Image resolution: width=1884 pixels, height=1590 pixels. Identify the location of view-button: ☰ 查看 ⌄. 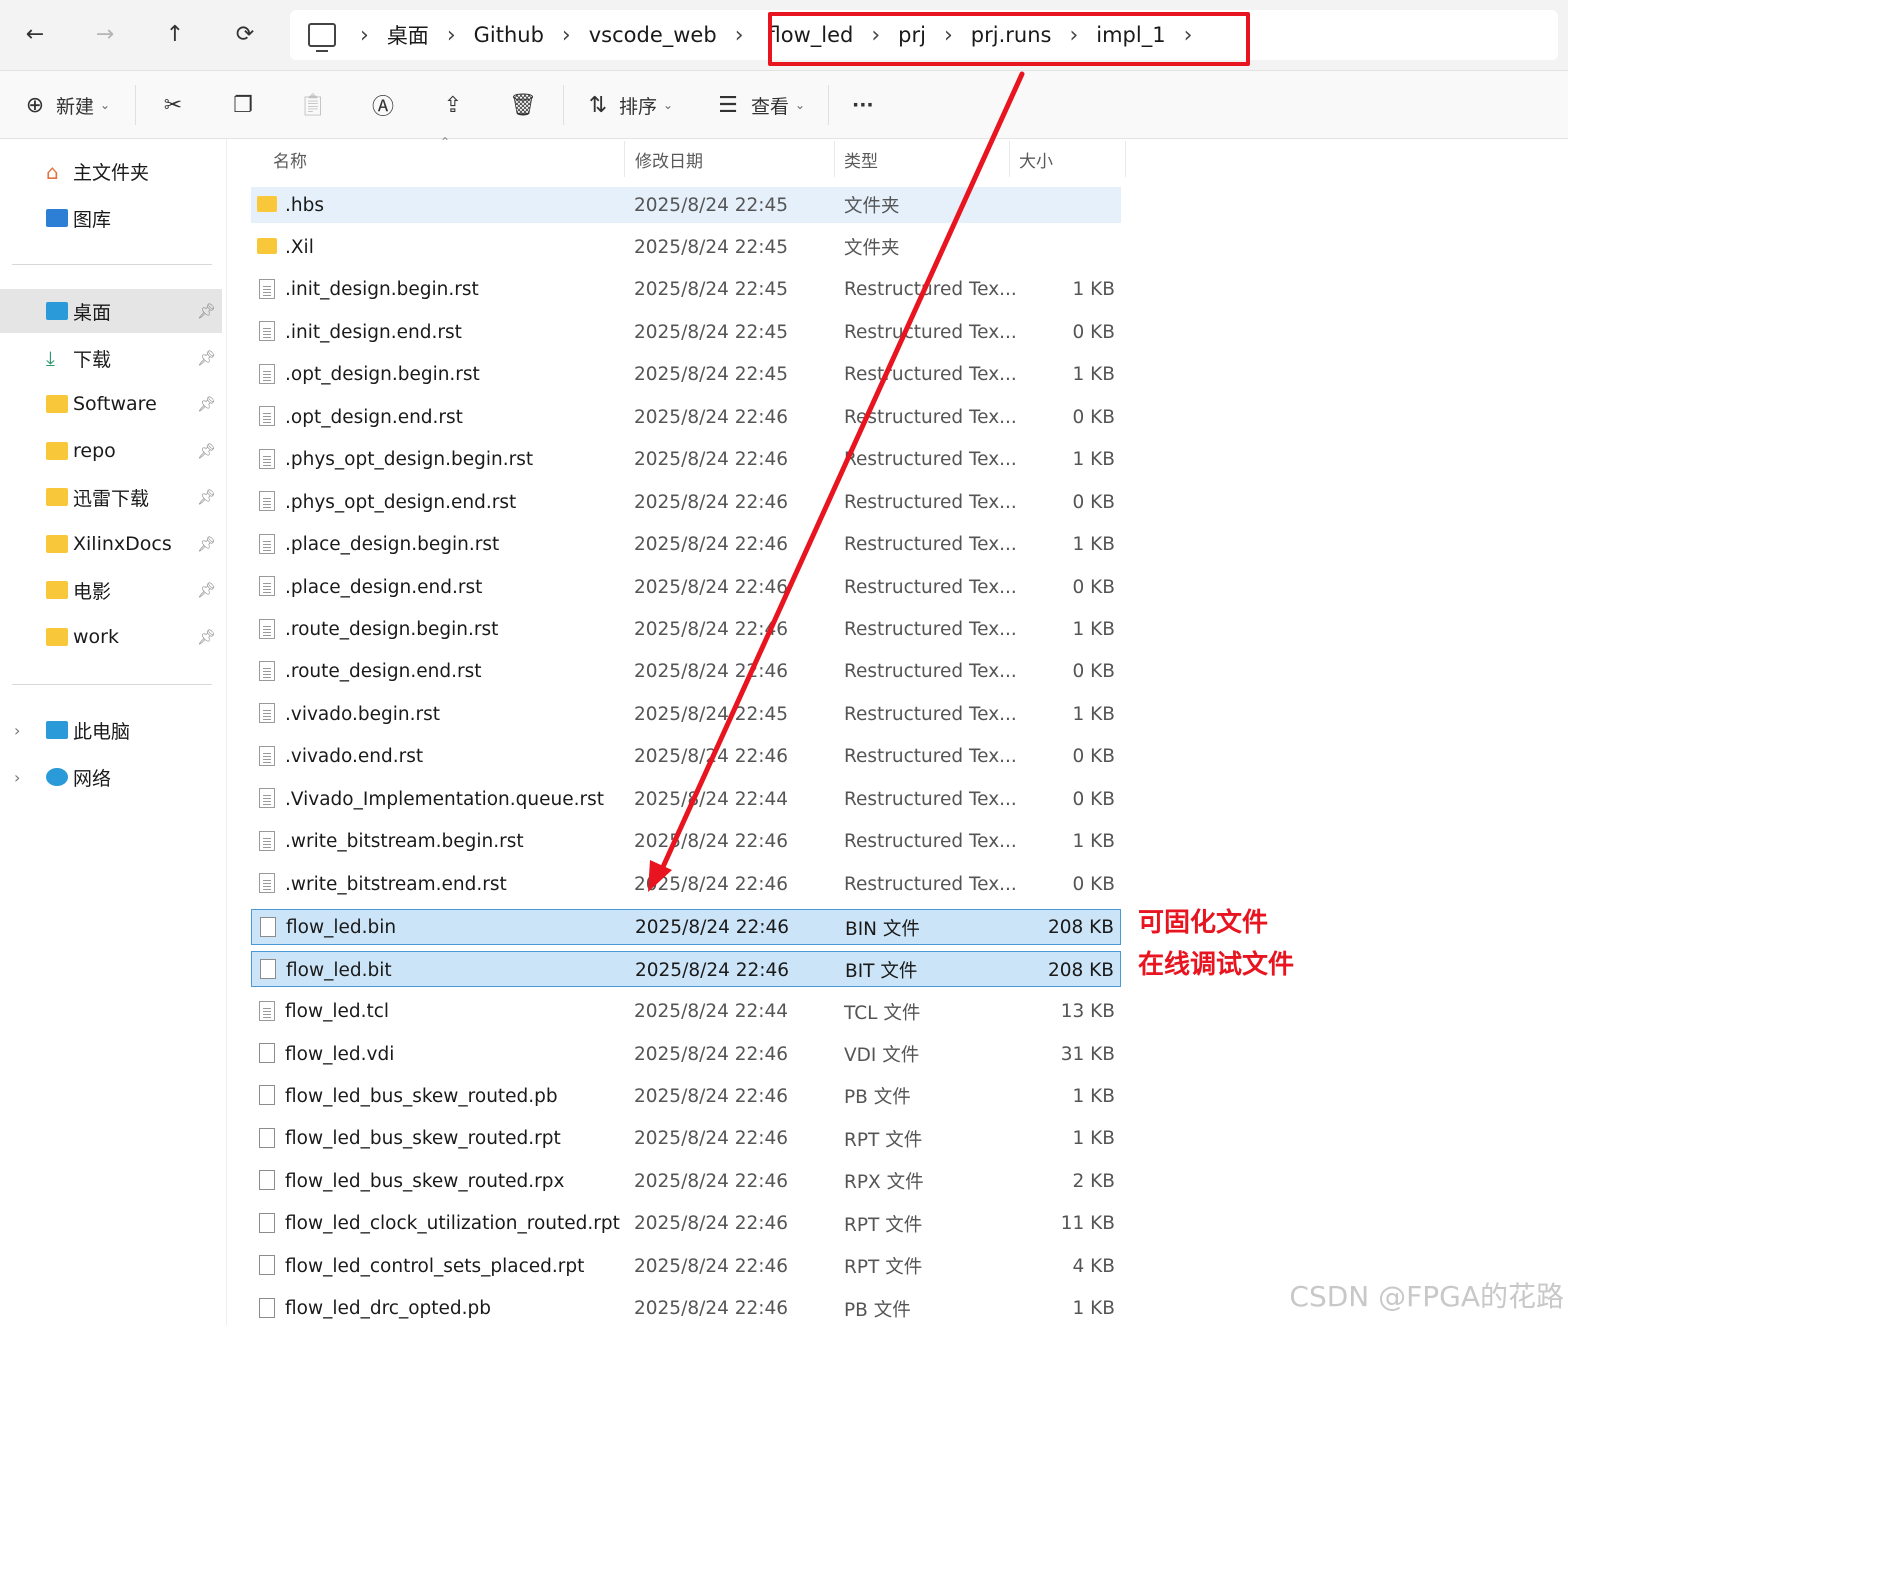
(759, 105).